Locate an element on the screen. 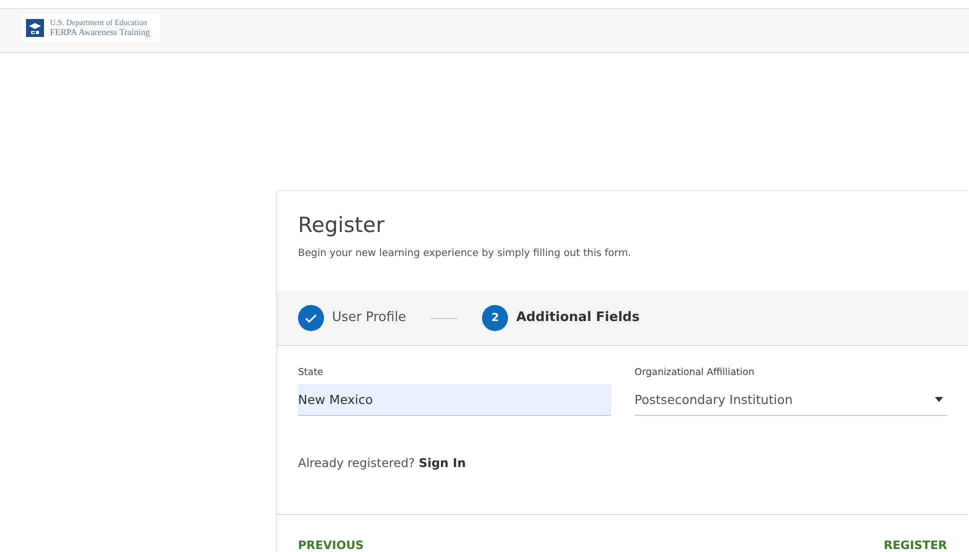 The width and height of the screenshot is (969, 552). input-field: New Mexico is located at coordinates (454, 400).